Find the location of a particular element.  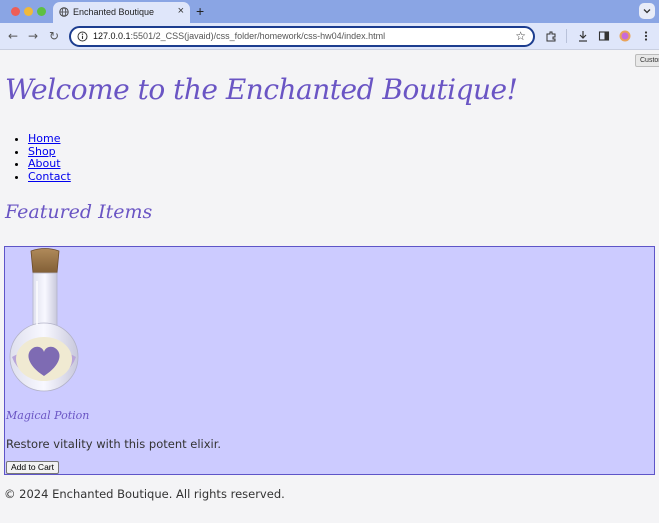

toolbar-divider is located at coordinates (566, 36).